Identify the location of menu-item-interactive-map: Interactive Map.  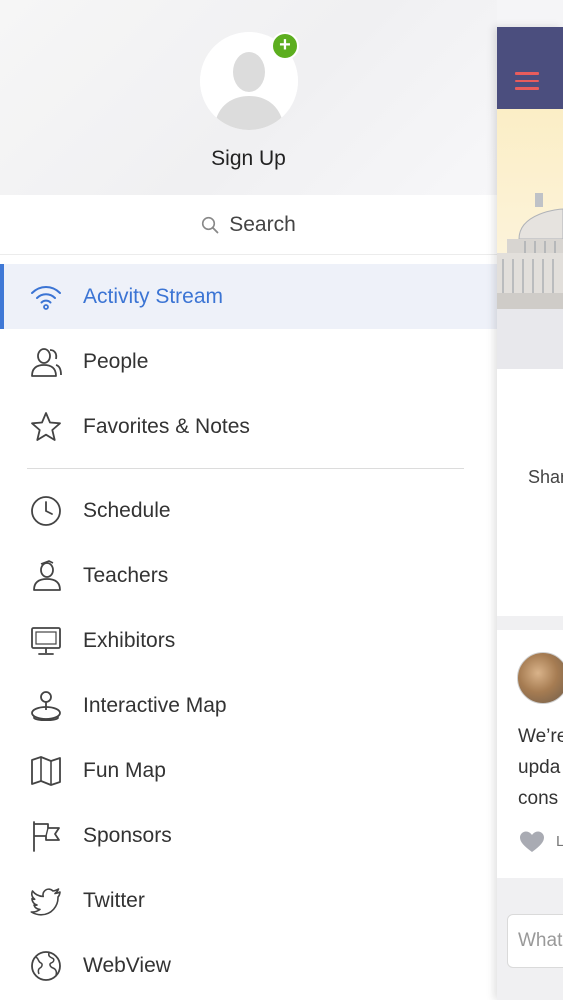
(248, 705).